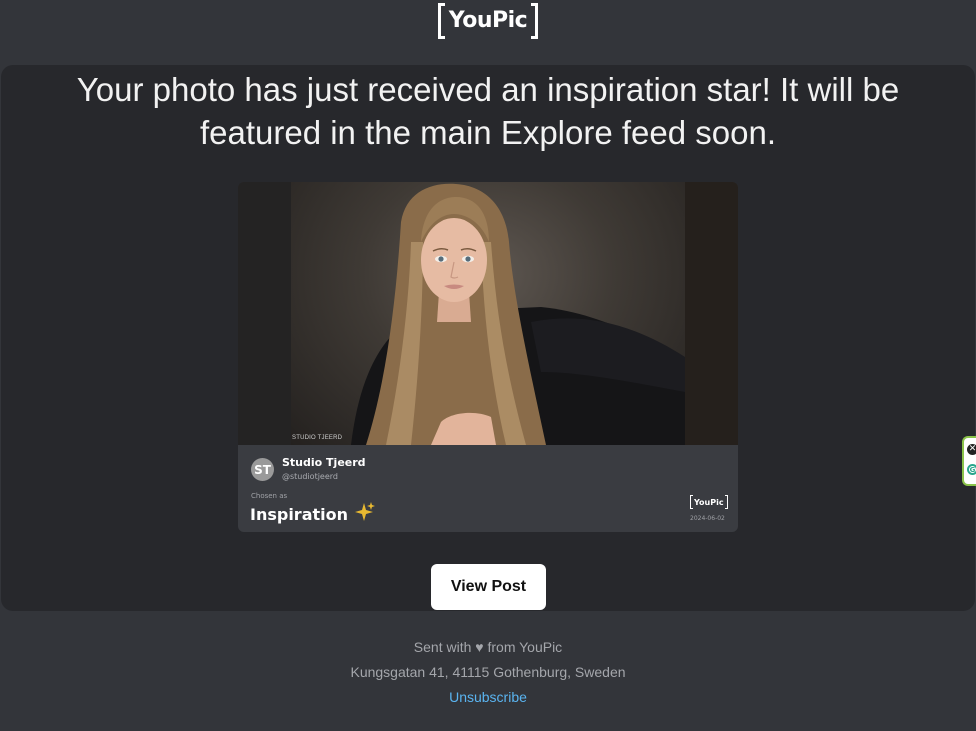 The image size is (976, 731). Describe the element at coordinates (711, 313) in the screenshot. I see `photo-border-right` at that location.